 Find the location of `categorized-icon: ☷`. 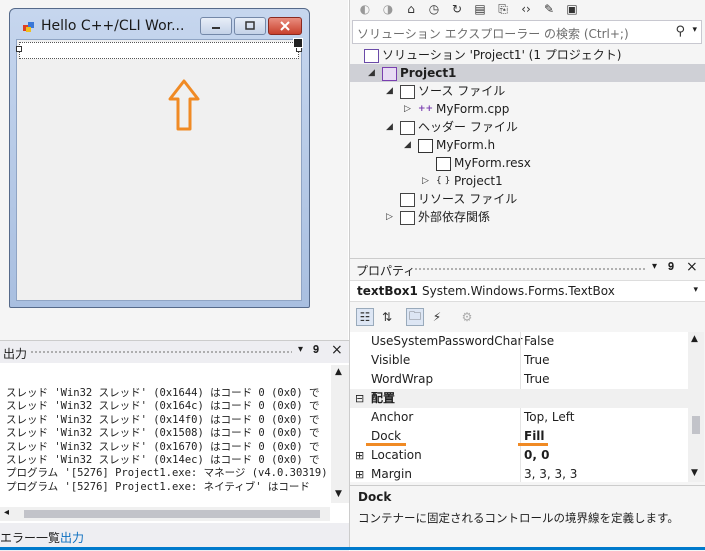

categorized-icon: ☷ is located at coordinates (365, 317).